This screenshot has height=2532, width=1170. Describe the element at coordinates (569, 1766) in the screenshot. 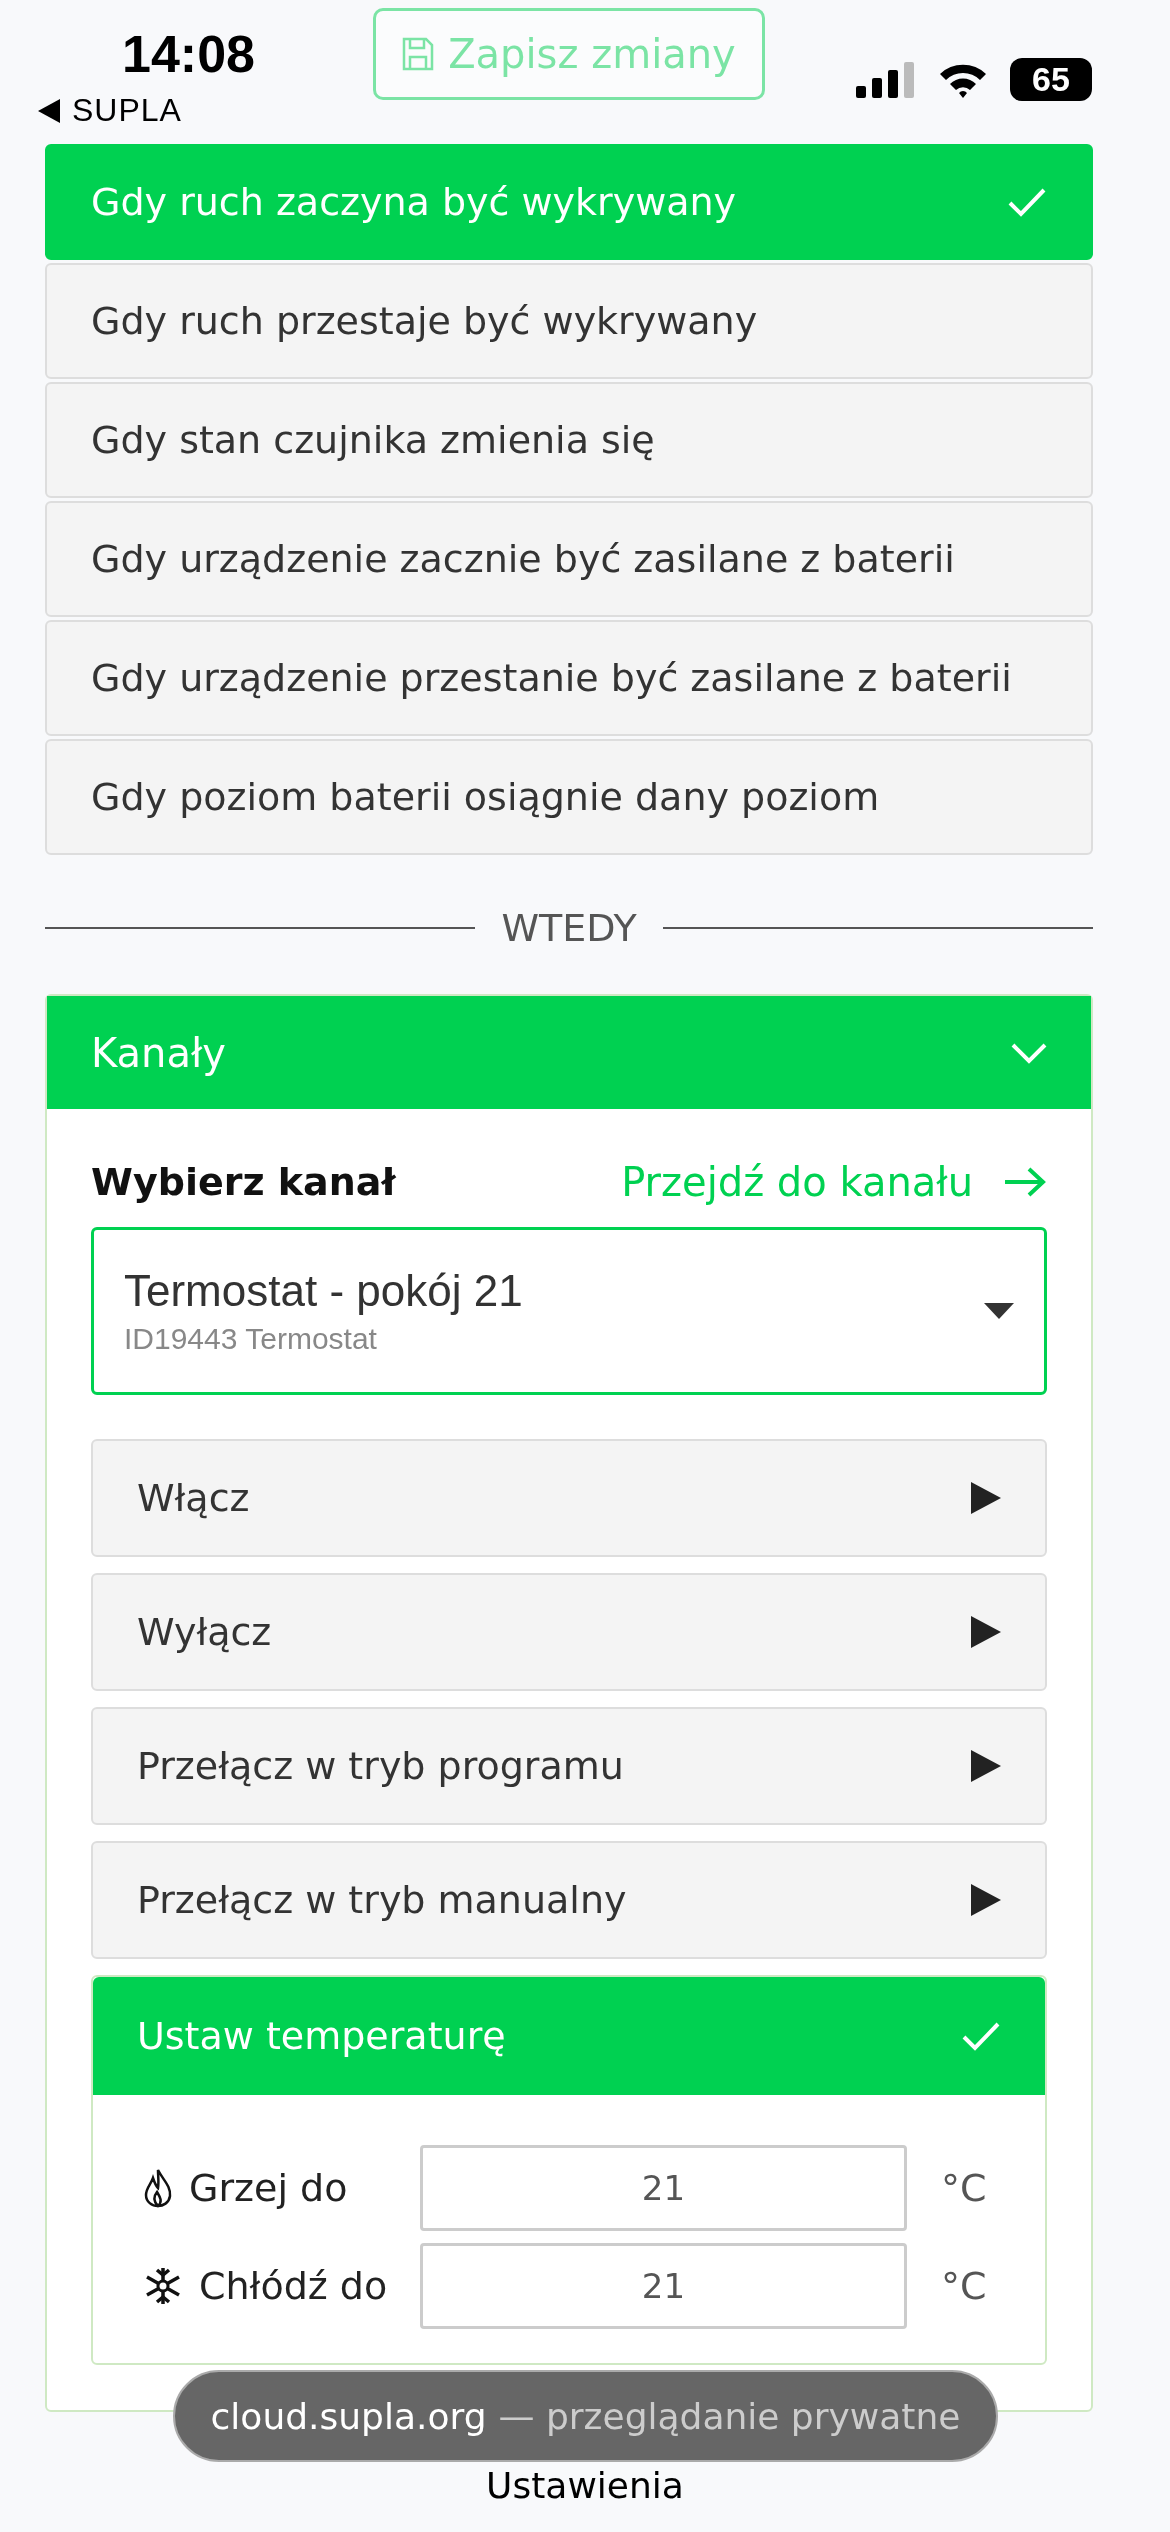

I see `action-option: Przełącz w tryb programu` at that location.